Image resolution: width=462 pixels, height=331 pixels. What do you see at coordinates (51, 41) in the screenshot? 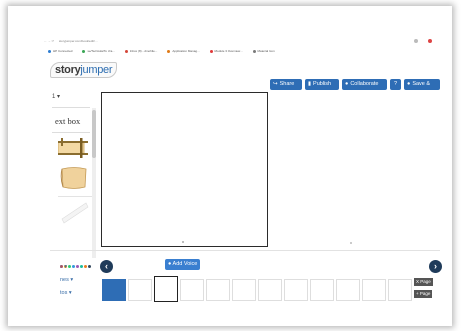
I see `back-forward-icon: ← → ⟳` at bounding box center [51, 41].